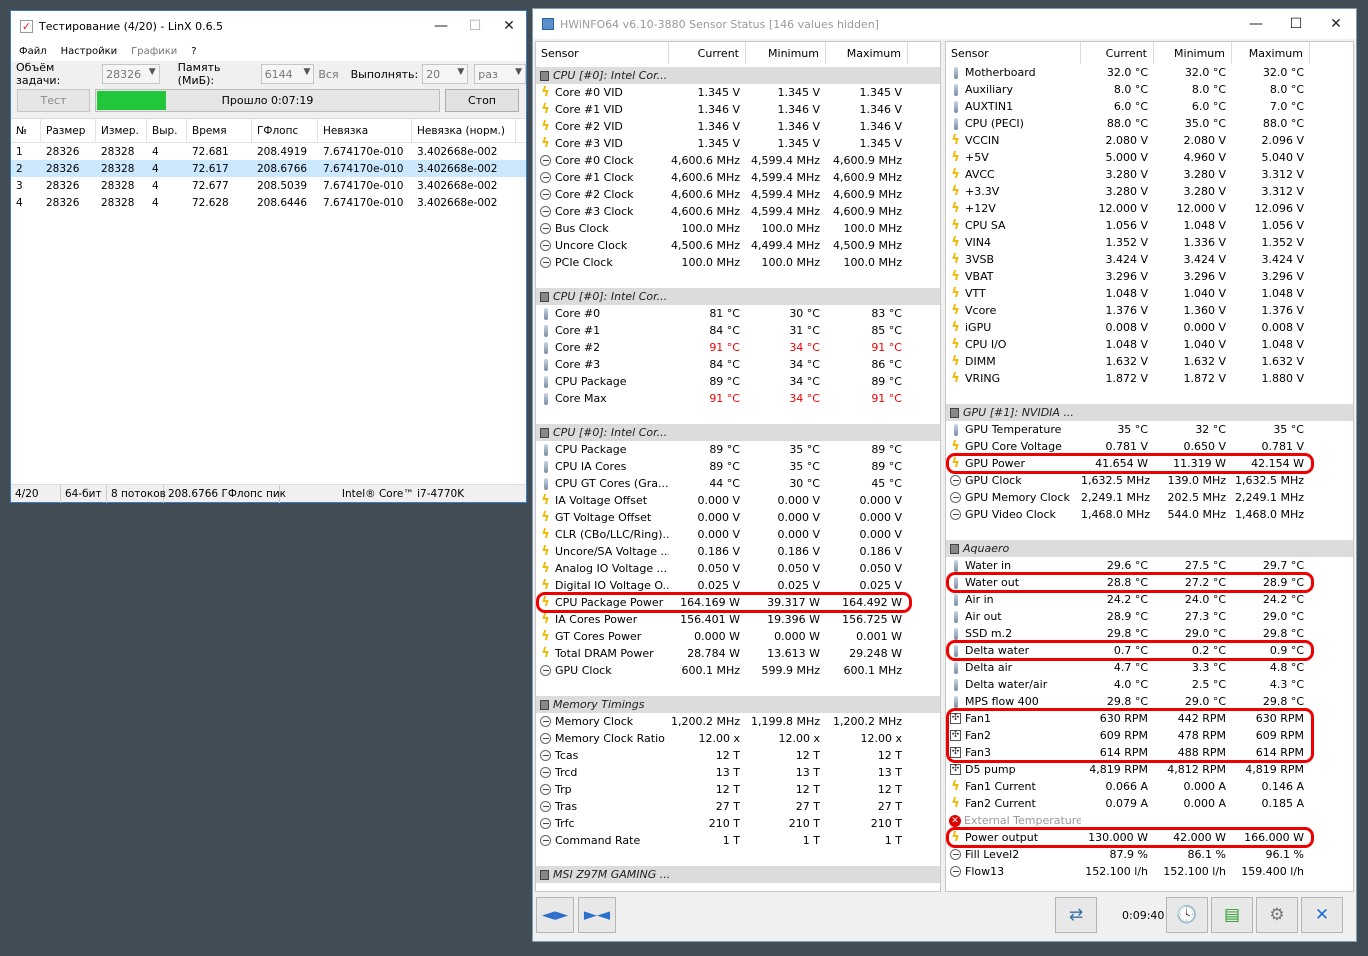 The width and height of the screenshot is (1368, 956). I want to click on sensor-row: ϟ VRING 1.872 V 1.872 V 1.880 V, so click(1149, 378).